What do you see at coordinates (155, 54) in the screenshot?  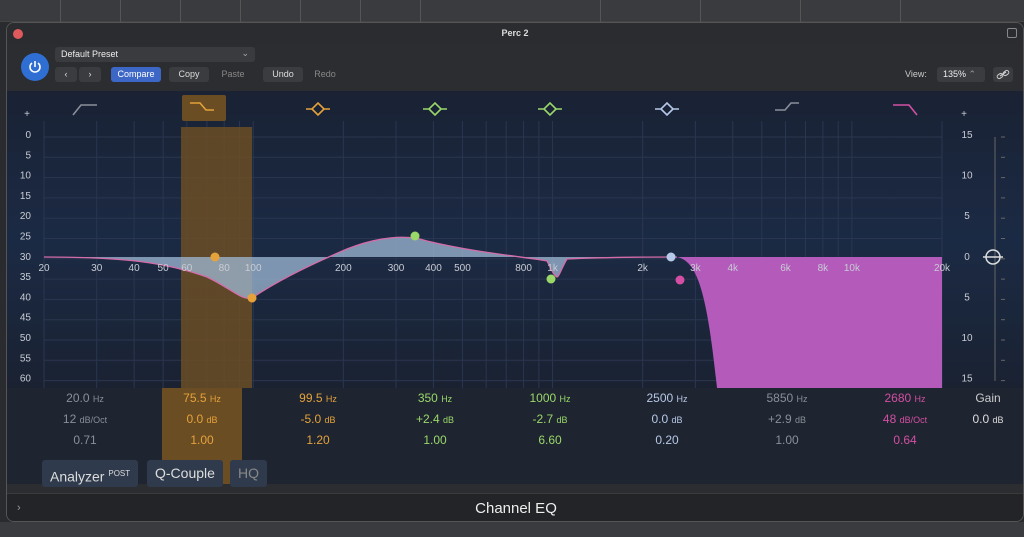 I see `preset-dropdown: Default Preset ⌄` at bounding box center [155, 54].